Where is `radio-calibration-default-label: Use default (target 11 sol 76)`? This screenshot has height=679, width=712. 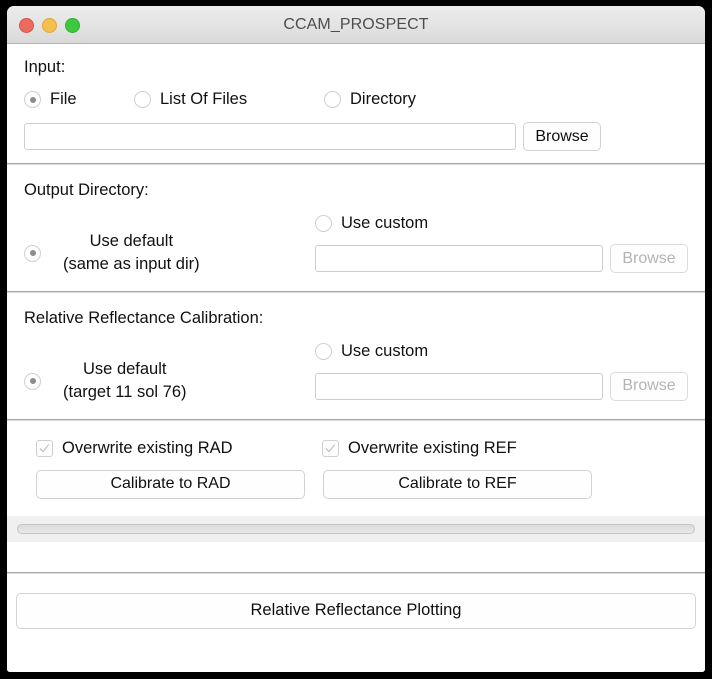 radio-calibration-default-label: Use default (target 11 sol 76) is located at coordinates (125, 381).